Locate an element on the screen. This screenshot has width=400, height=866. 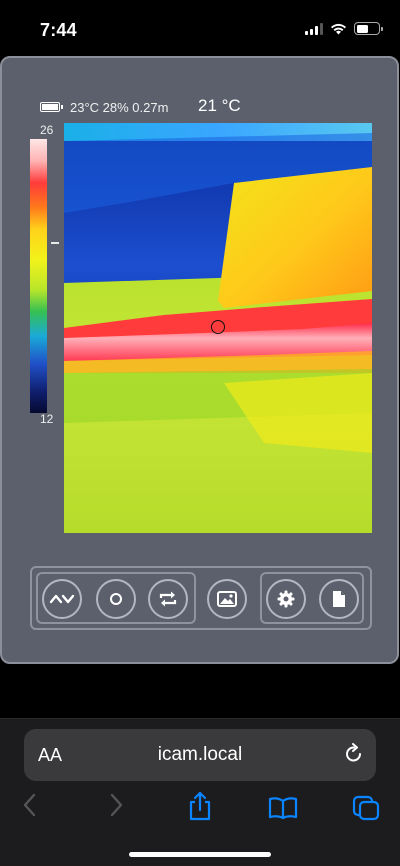
share-button is located at coordinates (200, 808).